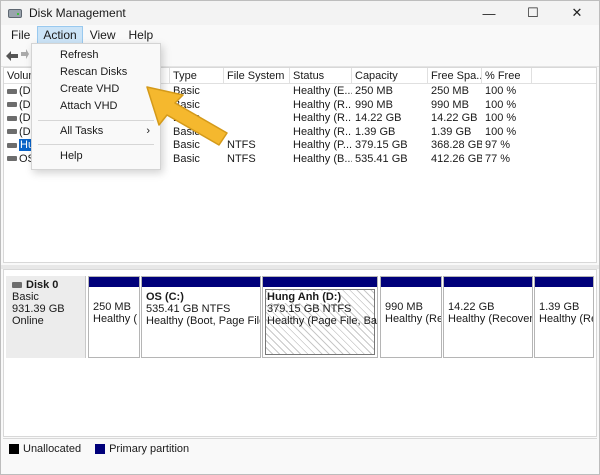 The image size is (600, 475). What do you see at coordinates (46, 317) in the screenshot?
I see `disk-0-label: Disk 0 Basic 931.39 GB Online` at bounding box center [46, 317].